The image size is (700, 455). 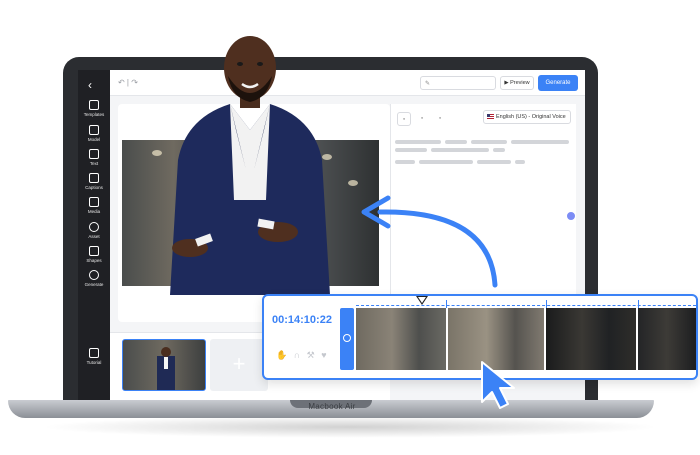 What do you see at coordinates (517, 83) in the screenshot?
I see `preview-button: ▶ Preview` at bounding box center [517, 83].